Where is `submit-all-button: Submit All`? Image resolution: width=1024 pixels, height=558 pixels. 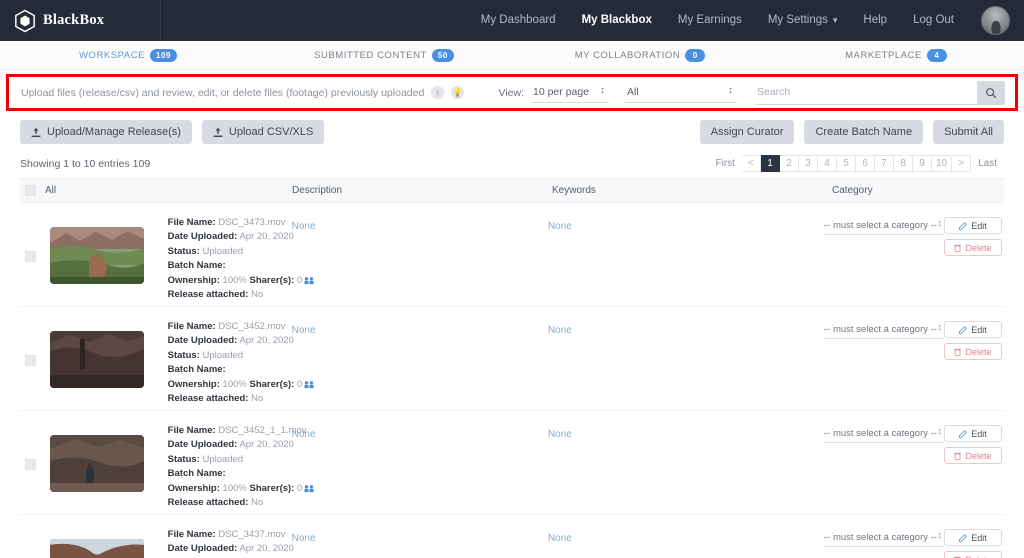
submit-all-button: Submit All is located at coordinates (968, 132).